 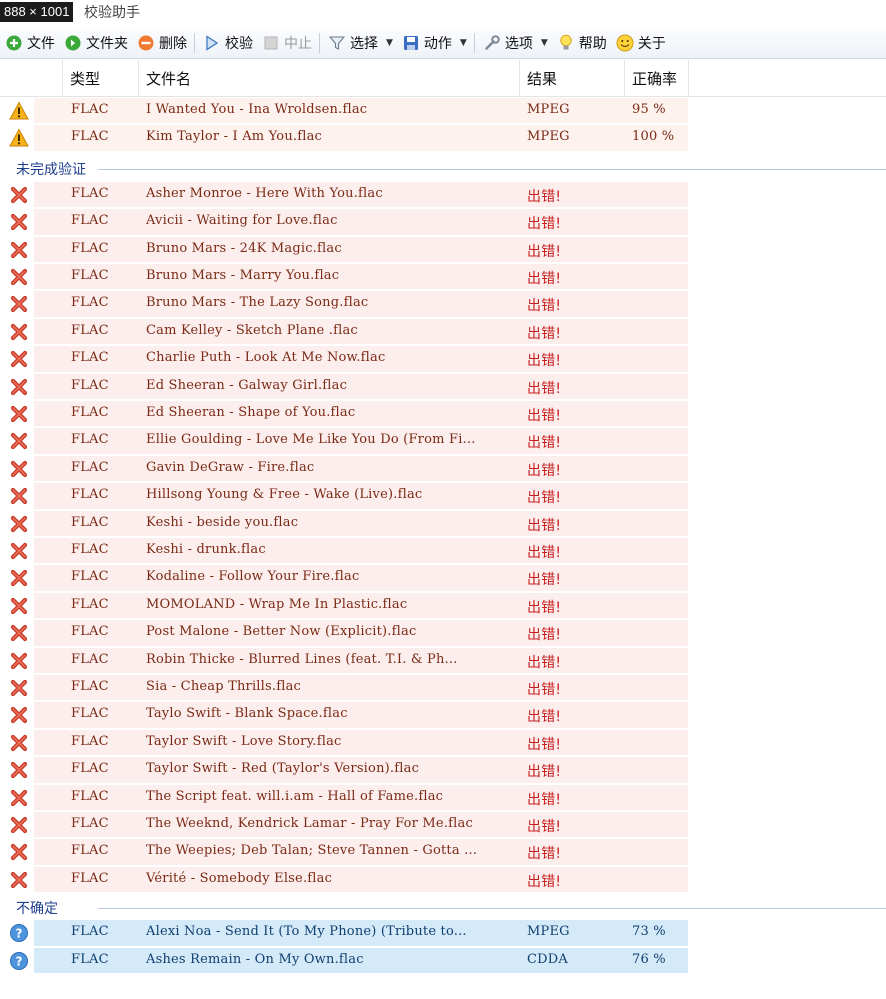 I want to click on about-label: 关于, so click(x=651, y=44).